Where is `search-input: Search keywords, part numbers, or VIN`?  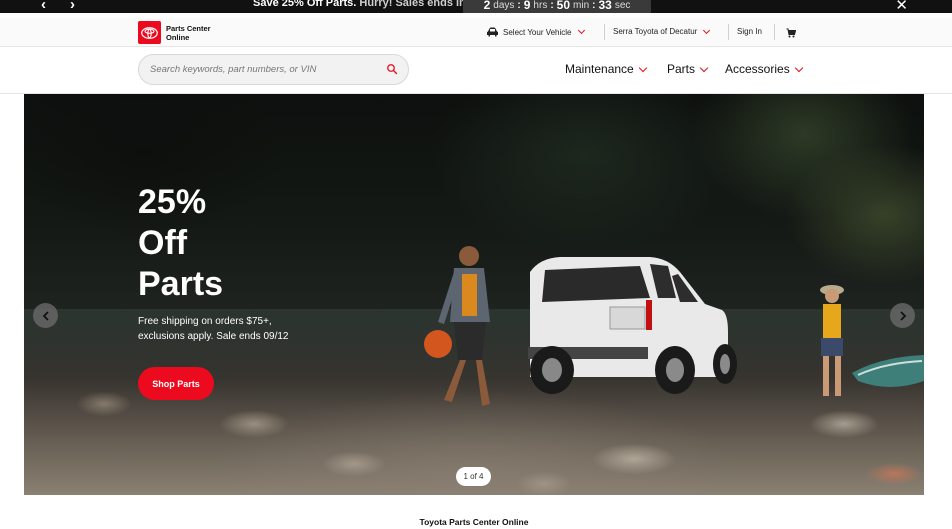
search-input: Search keywords, part numbers, or VIN is located at coordinates (273, 69).